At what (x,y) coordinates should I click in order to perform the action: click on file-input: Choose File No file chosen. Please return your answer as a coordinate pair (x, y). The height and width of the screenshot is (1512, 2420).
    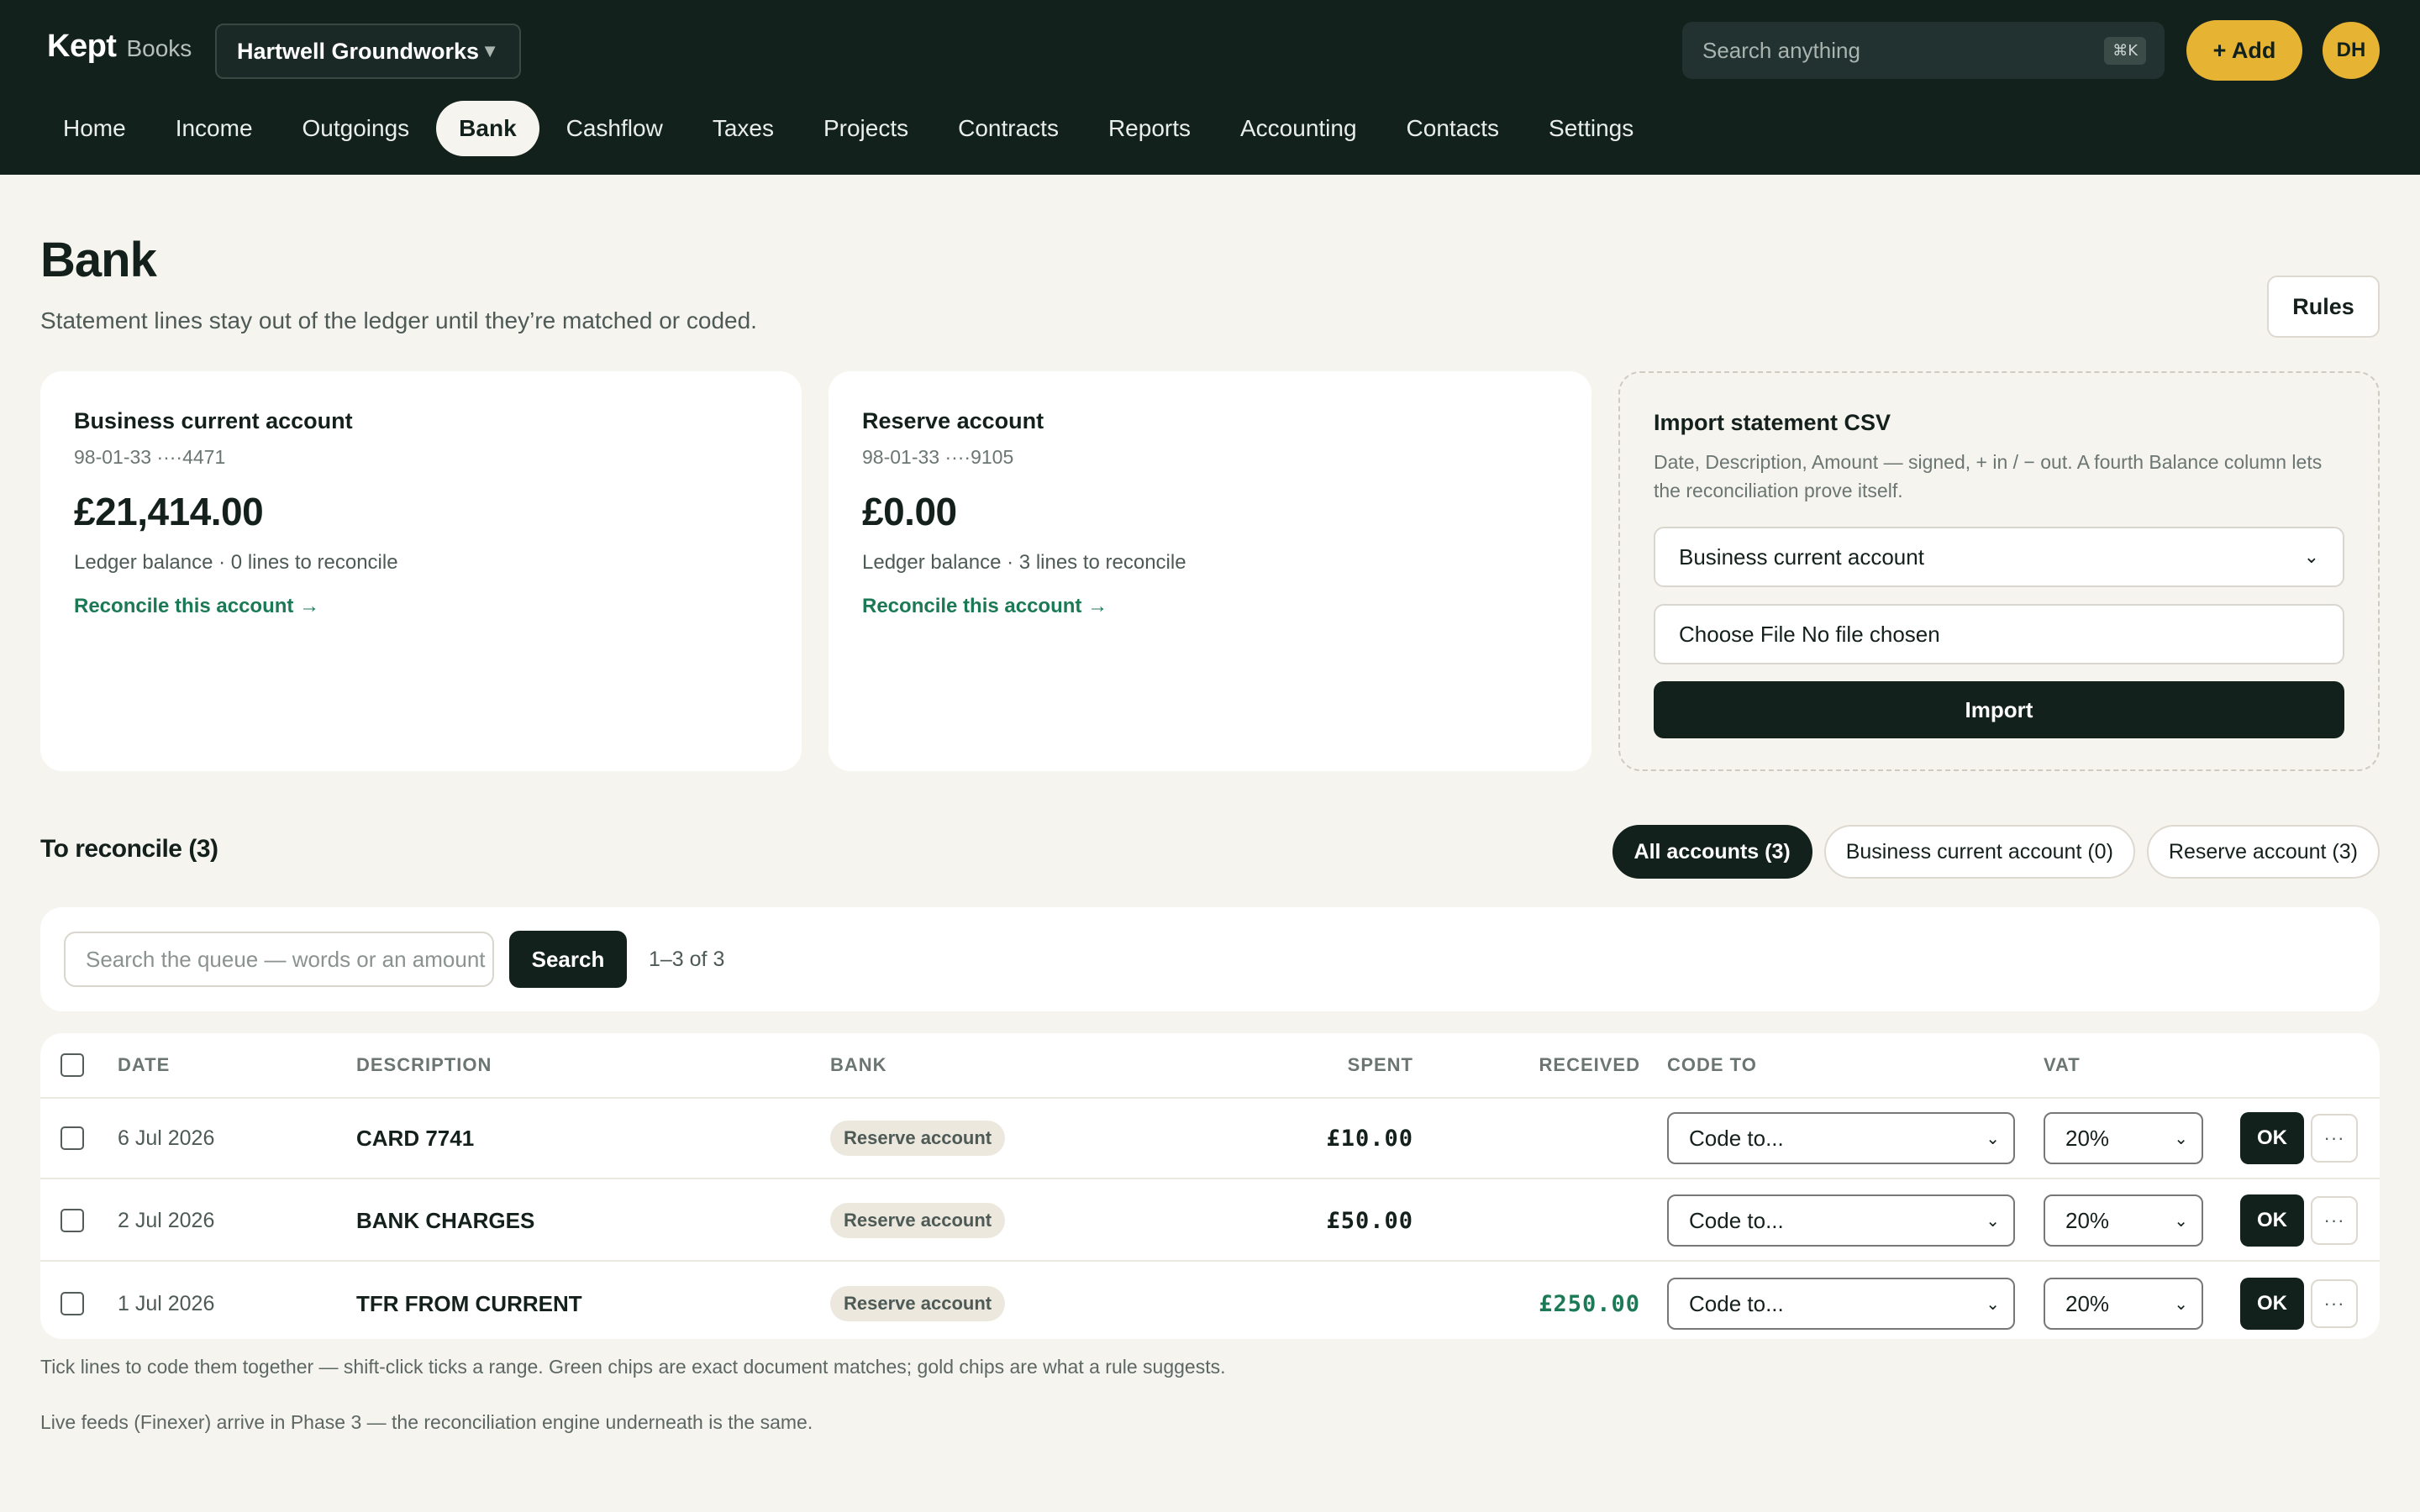
    Looking at the image, I should click on (1999, 634).